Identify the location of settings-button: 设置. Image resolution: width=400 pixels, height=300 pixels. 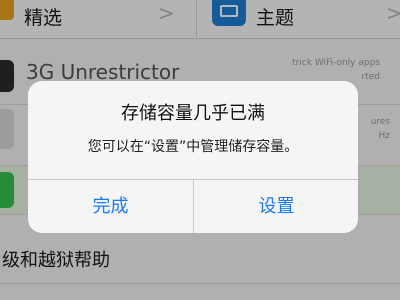
(276, 206).